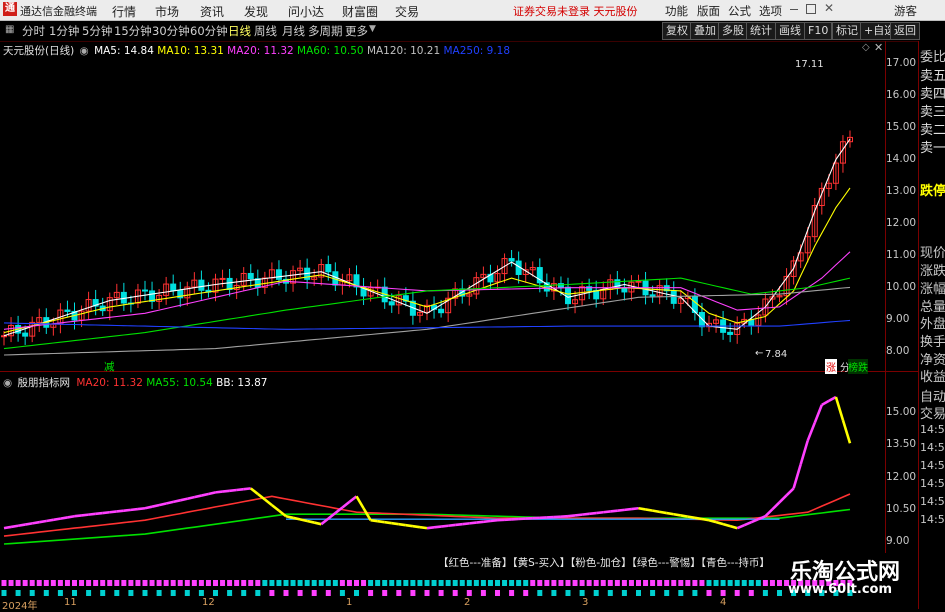 The image size is (945, 612). Describe the element at coordinates (811, 9) in the screenshot. I see `maximize-icon` at that location.